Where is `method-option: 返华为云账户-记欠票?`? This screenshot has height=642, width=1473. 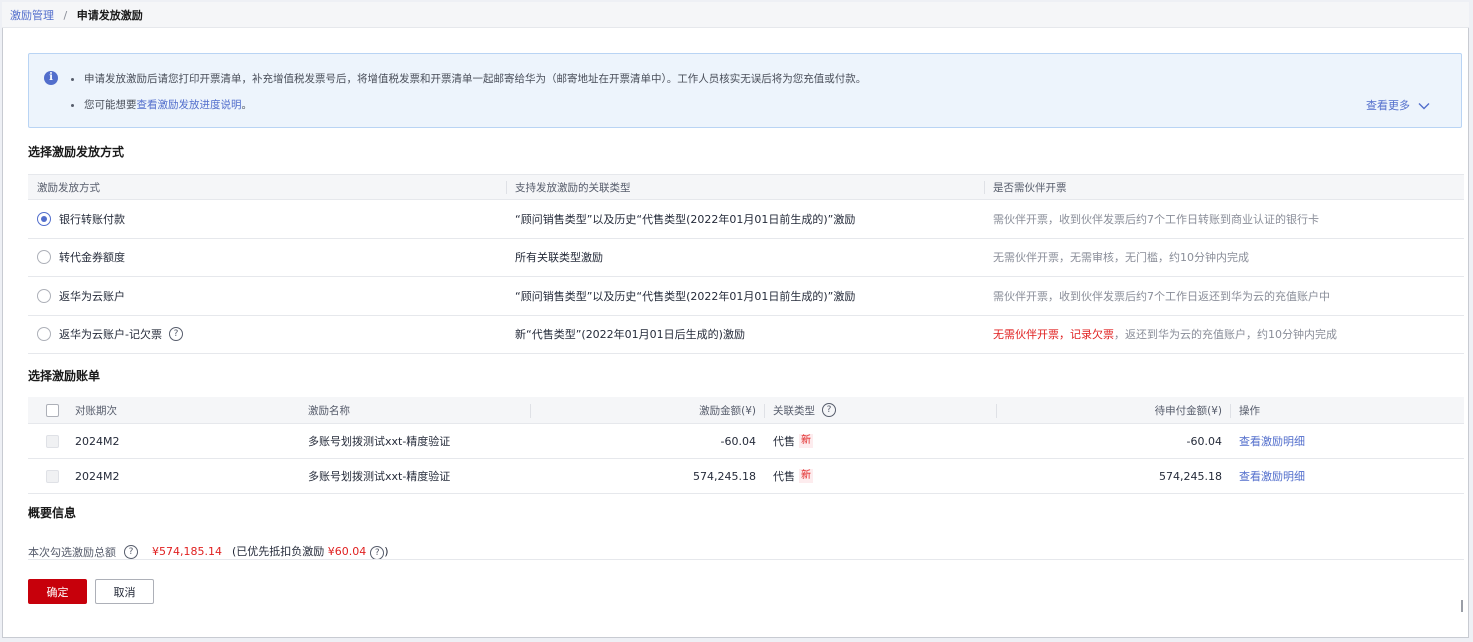
method-option: 返华为云账户-记欠票? is located at coordinates (110, 335).